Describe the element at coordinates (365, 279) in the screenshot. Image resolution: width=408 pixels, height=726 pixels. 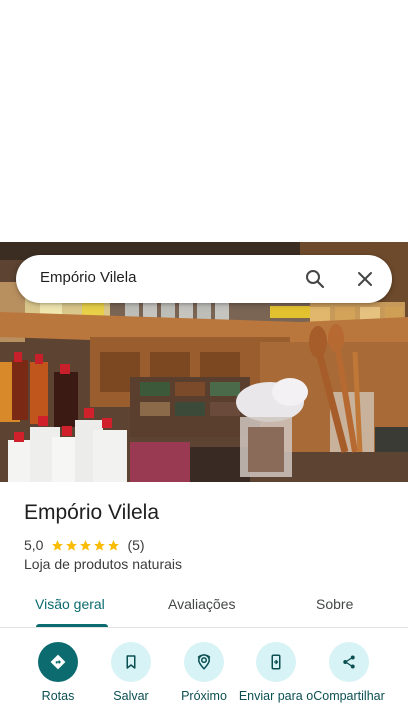
I see `close-icon` at that location.